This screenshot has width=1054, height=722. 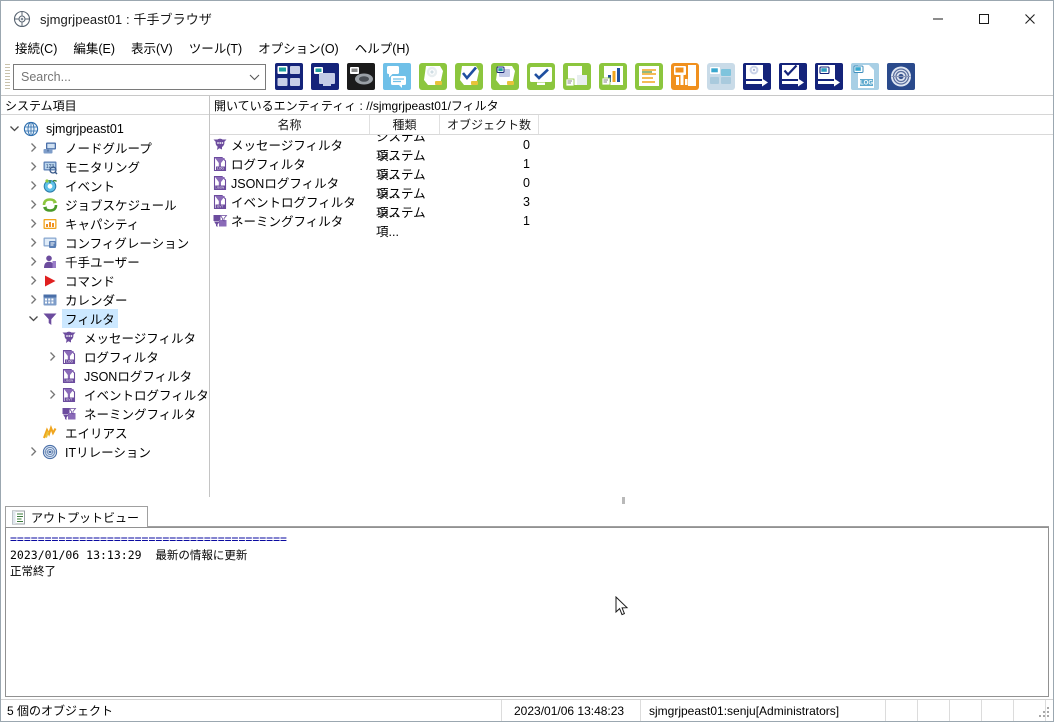 I want to click on tree-item-alias: エイリアス, so click(x=105, y=432).